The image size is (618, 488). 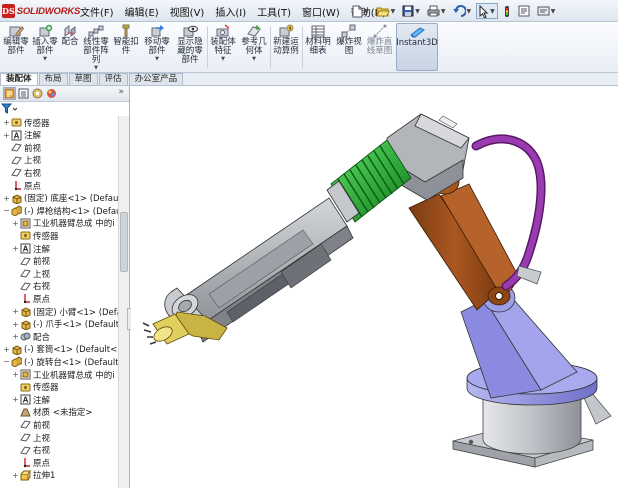 What do you see at coordinates (349, 40) in the screenshot?
I see `exploded-view-button: 爆炸视 图` at bounding box center [349, 40].